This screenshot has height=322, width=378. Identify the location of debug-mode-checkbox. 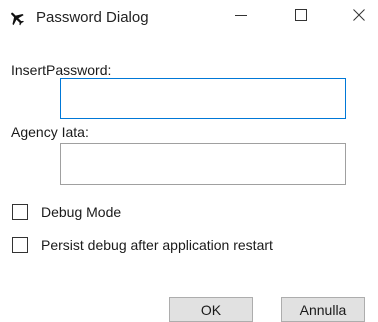
(20, 212).